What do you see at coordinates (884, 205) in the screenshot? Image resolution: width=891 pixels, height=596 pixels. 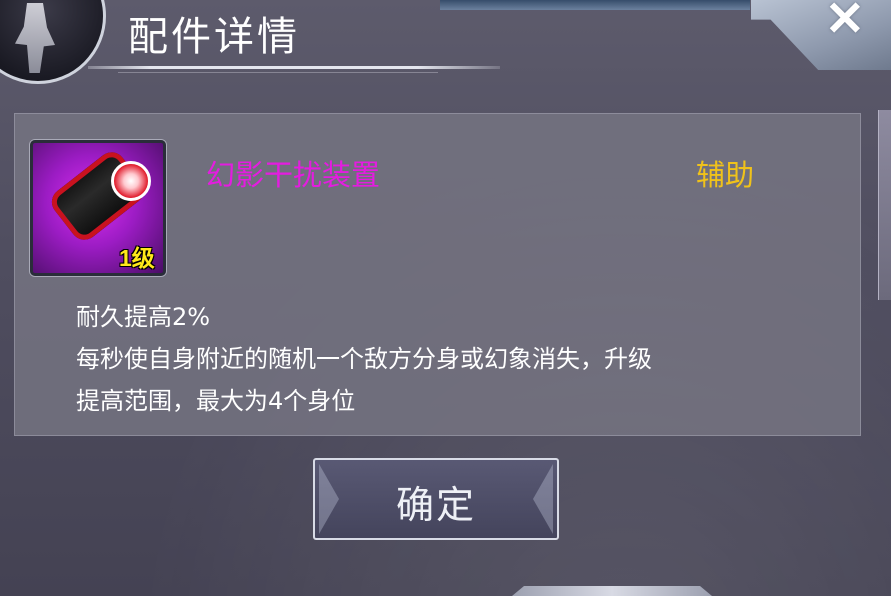 I see `side-tab-edge` at bounding box center [884, 205].